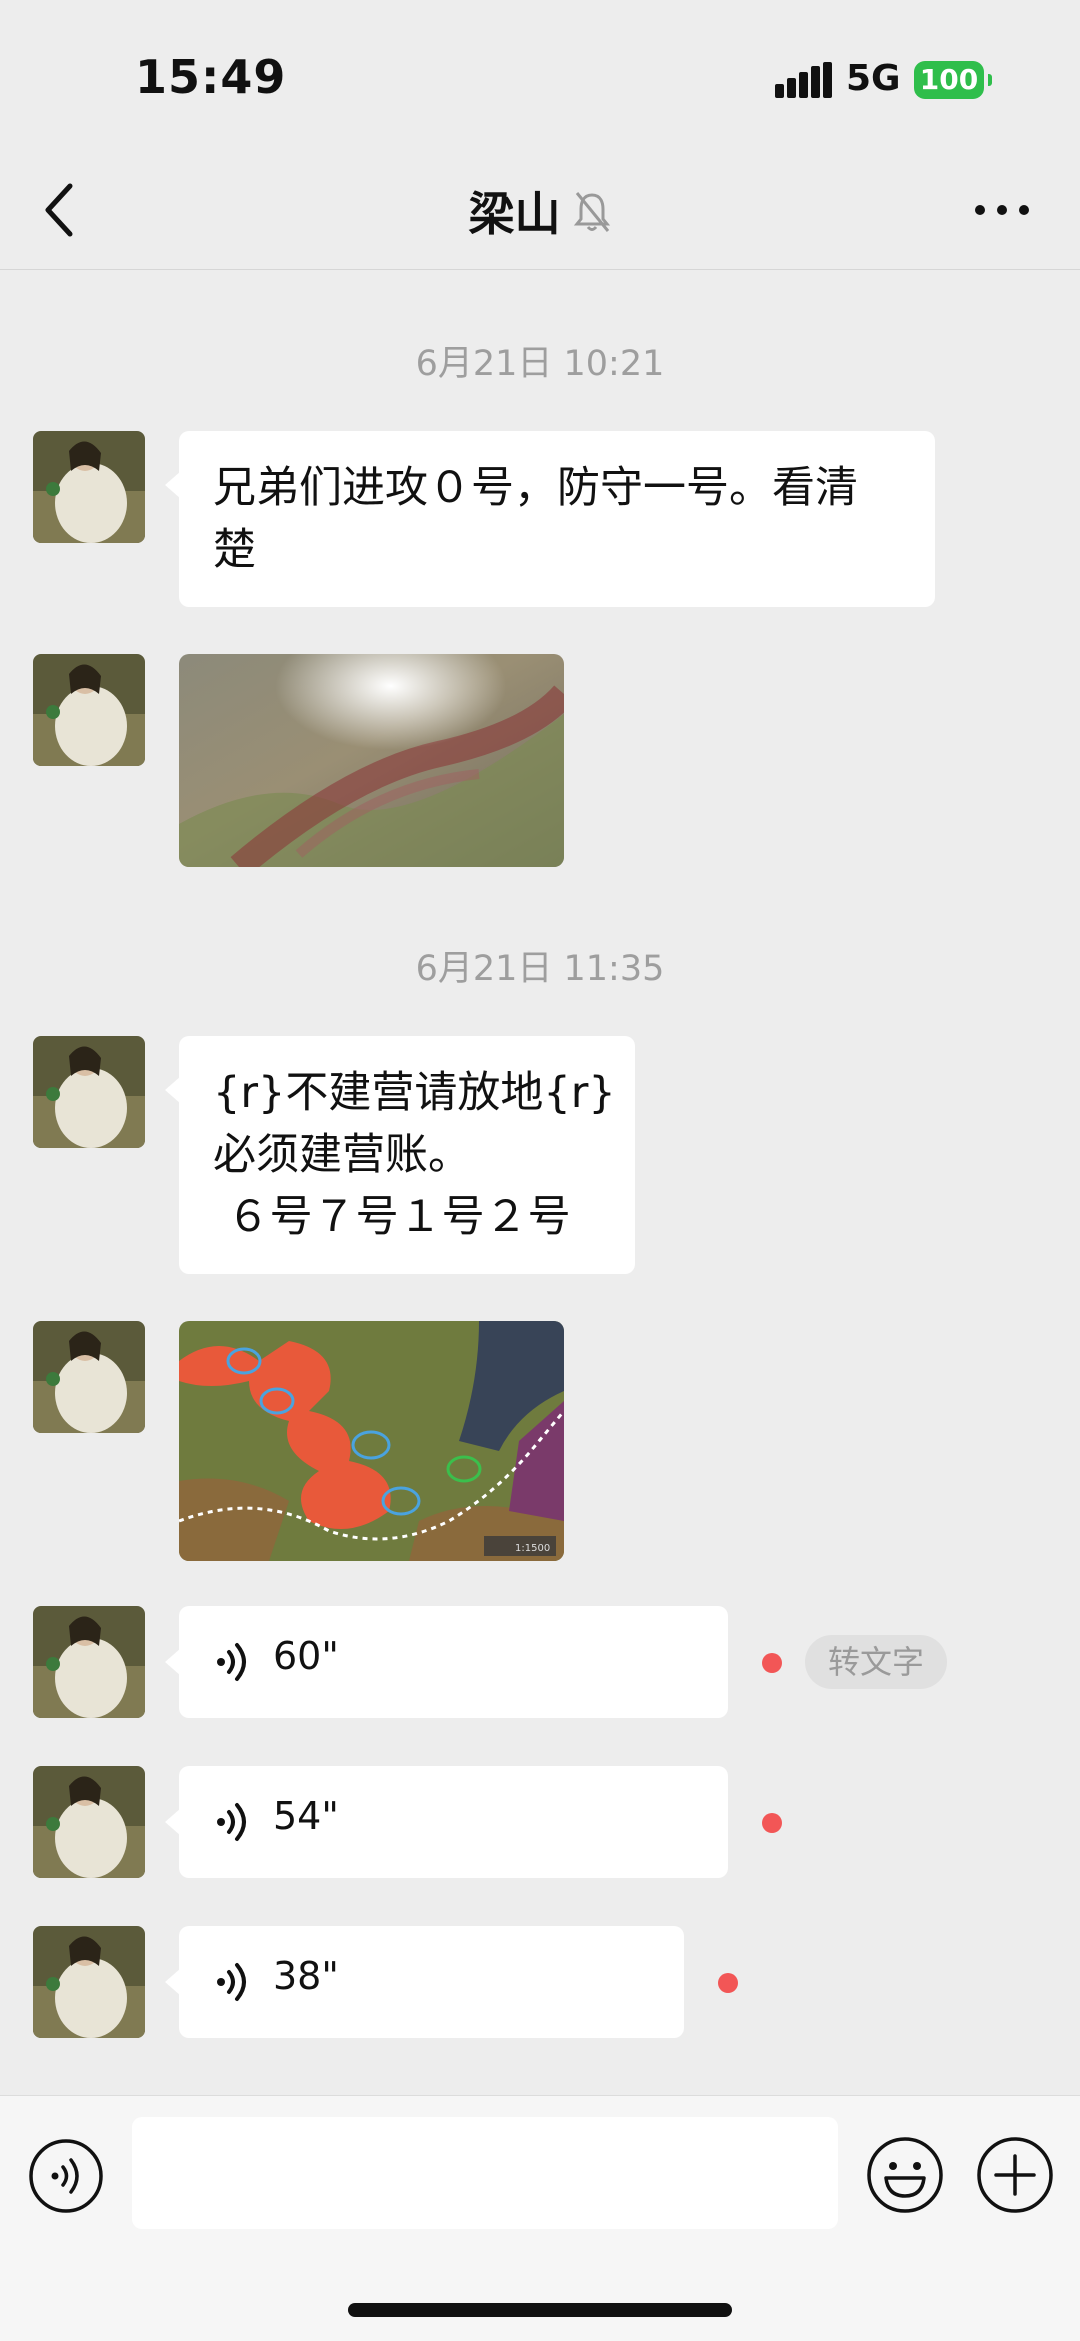 The width and height of the screenshot is (1080, 2341). I want to click on message-text: {r}不建营请放地{r}, so click(414, 1093).